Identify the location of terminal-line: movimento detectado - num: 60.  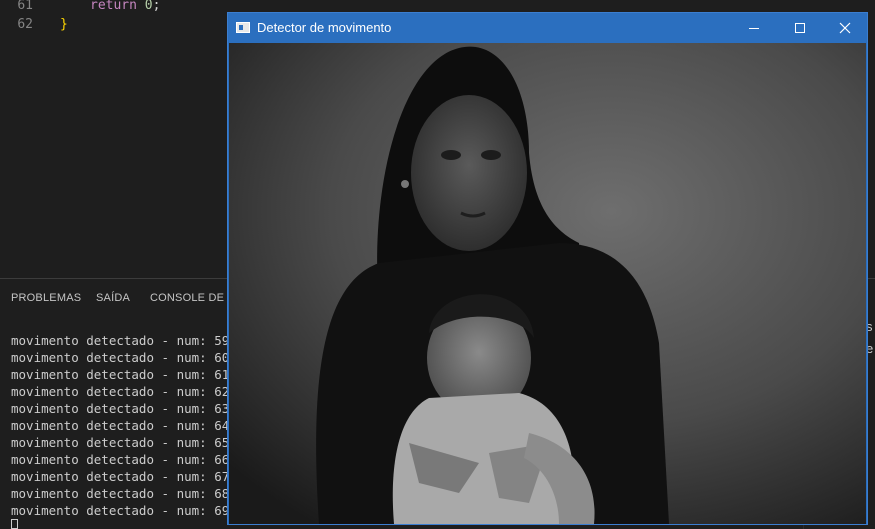
(120, 357).